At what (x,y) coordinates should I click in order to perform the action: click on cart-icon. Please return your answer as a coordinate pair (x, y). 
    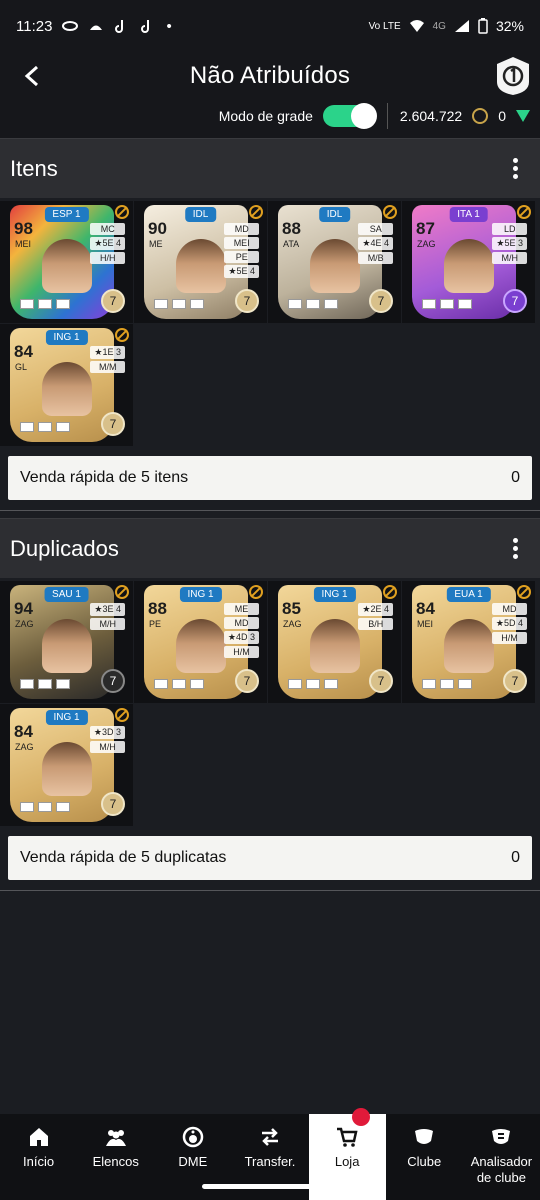
    Looking at the image, I should click on (347, 1137).